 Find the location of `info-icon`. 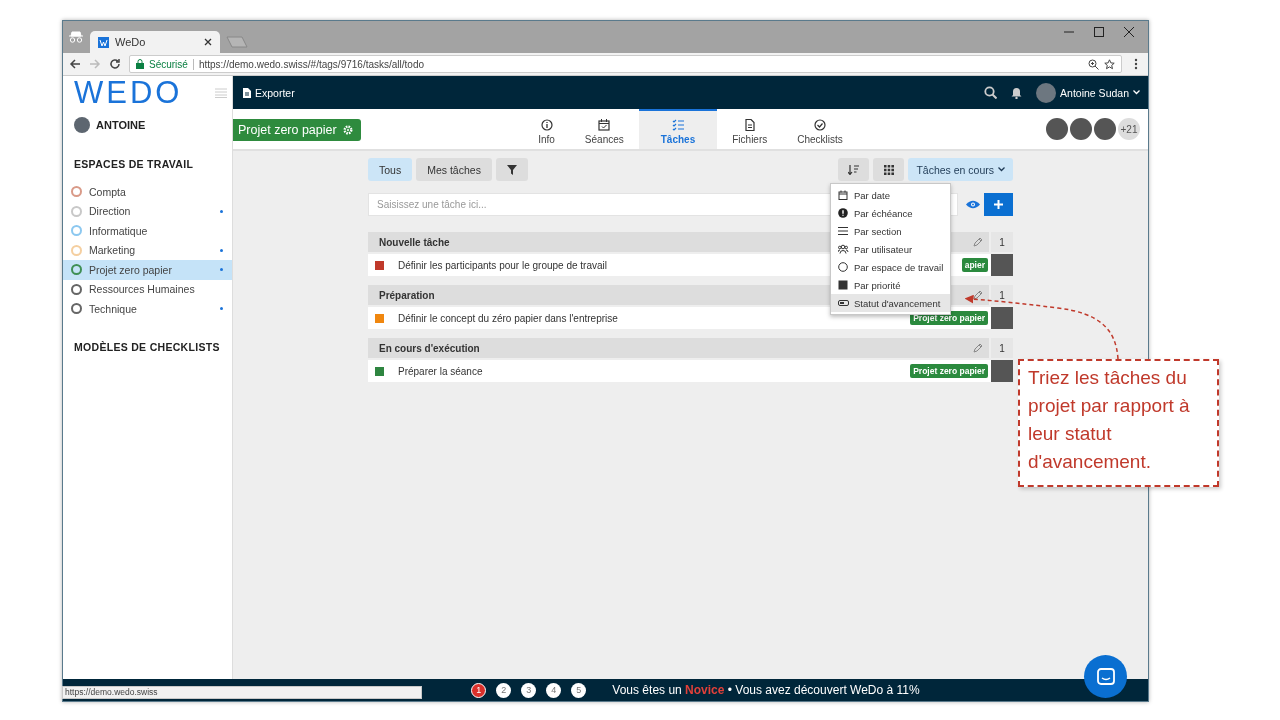

info-icon is located at coordinates (546, 125).